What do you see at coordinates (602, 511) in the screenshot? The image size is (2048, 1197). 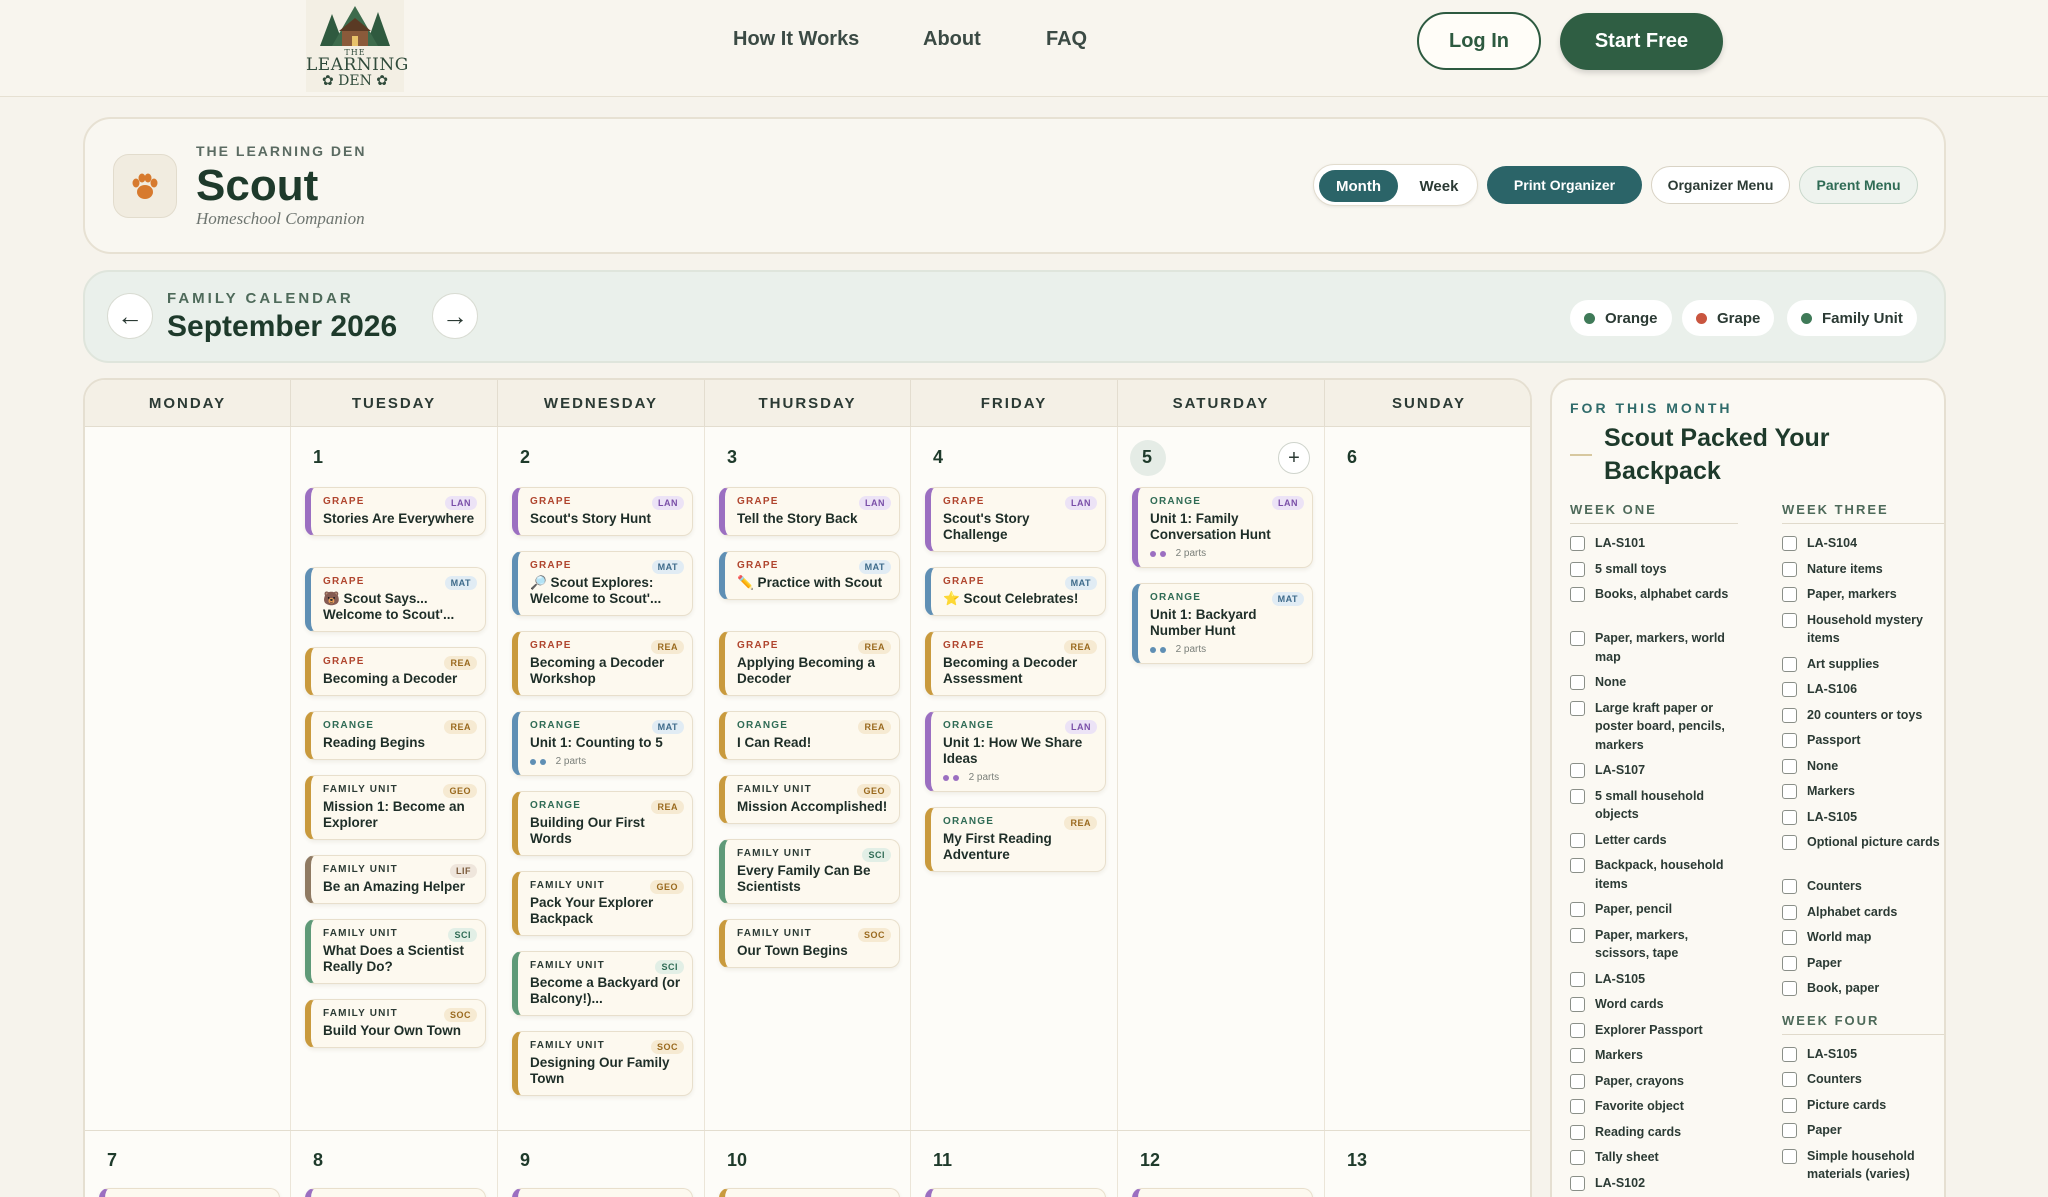 I see `activity-card: GRAPE LAN Scout's Story Hunt` at bounding box center [602, 511].